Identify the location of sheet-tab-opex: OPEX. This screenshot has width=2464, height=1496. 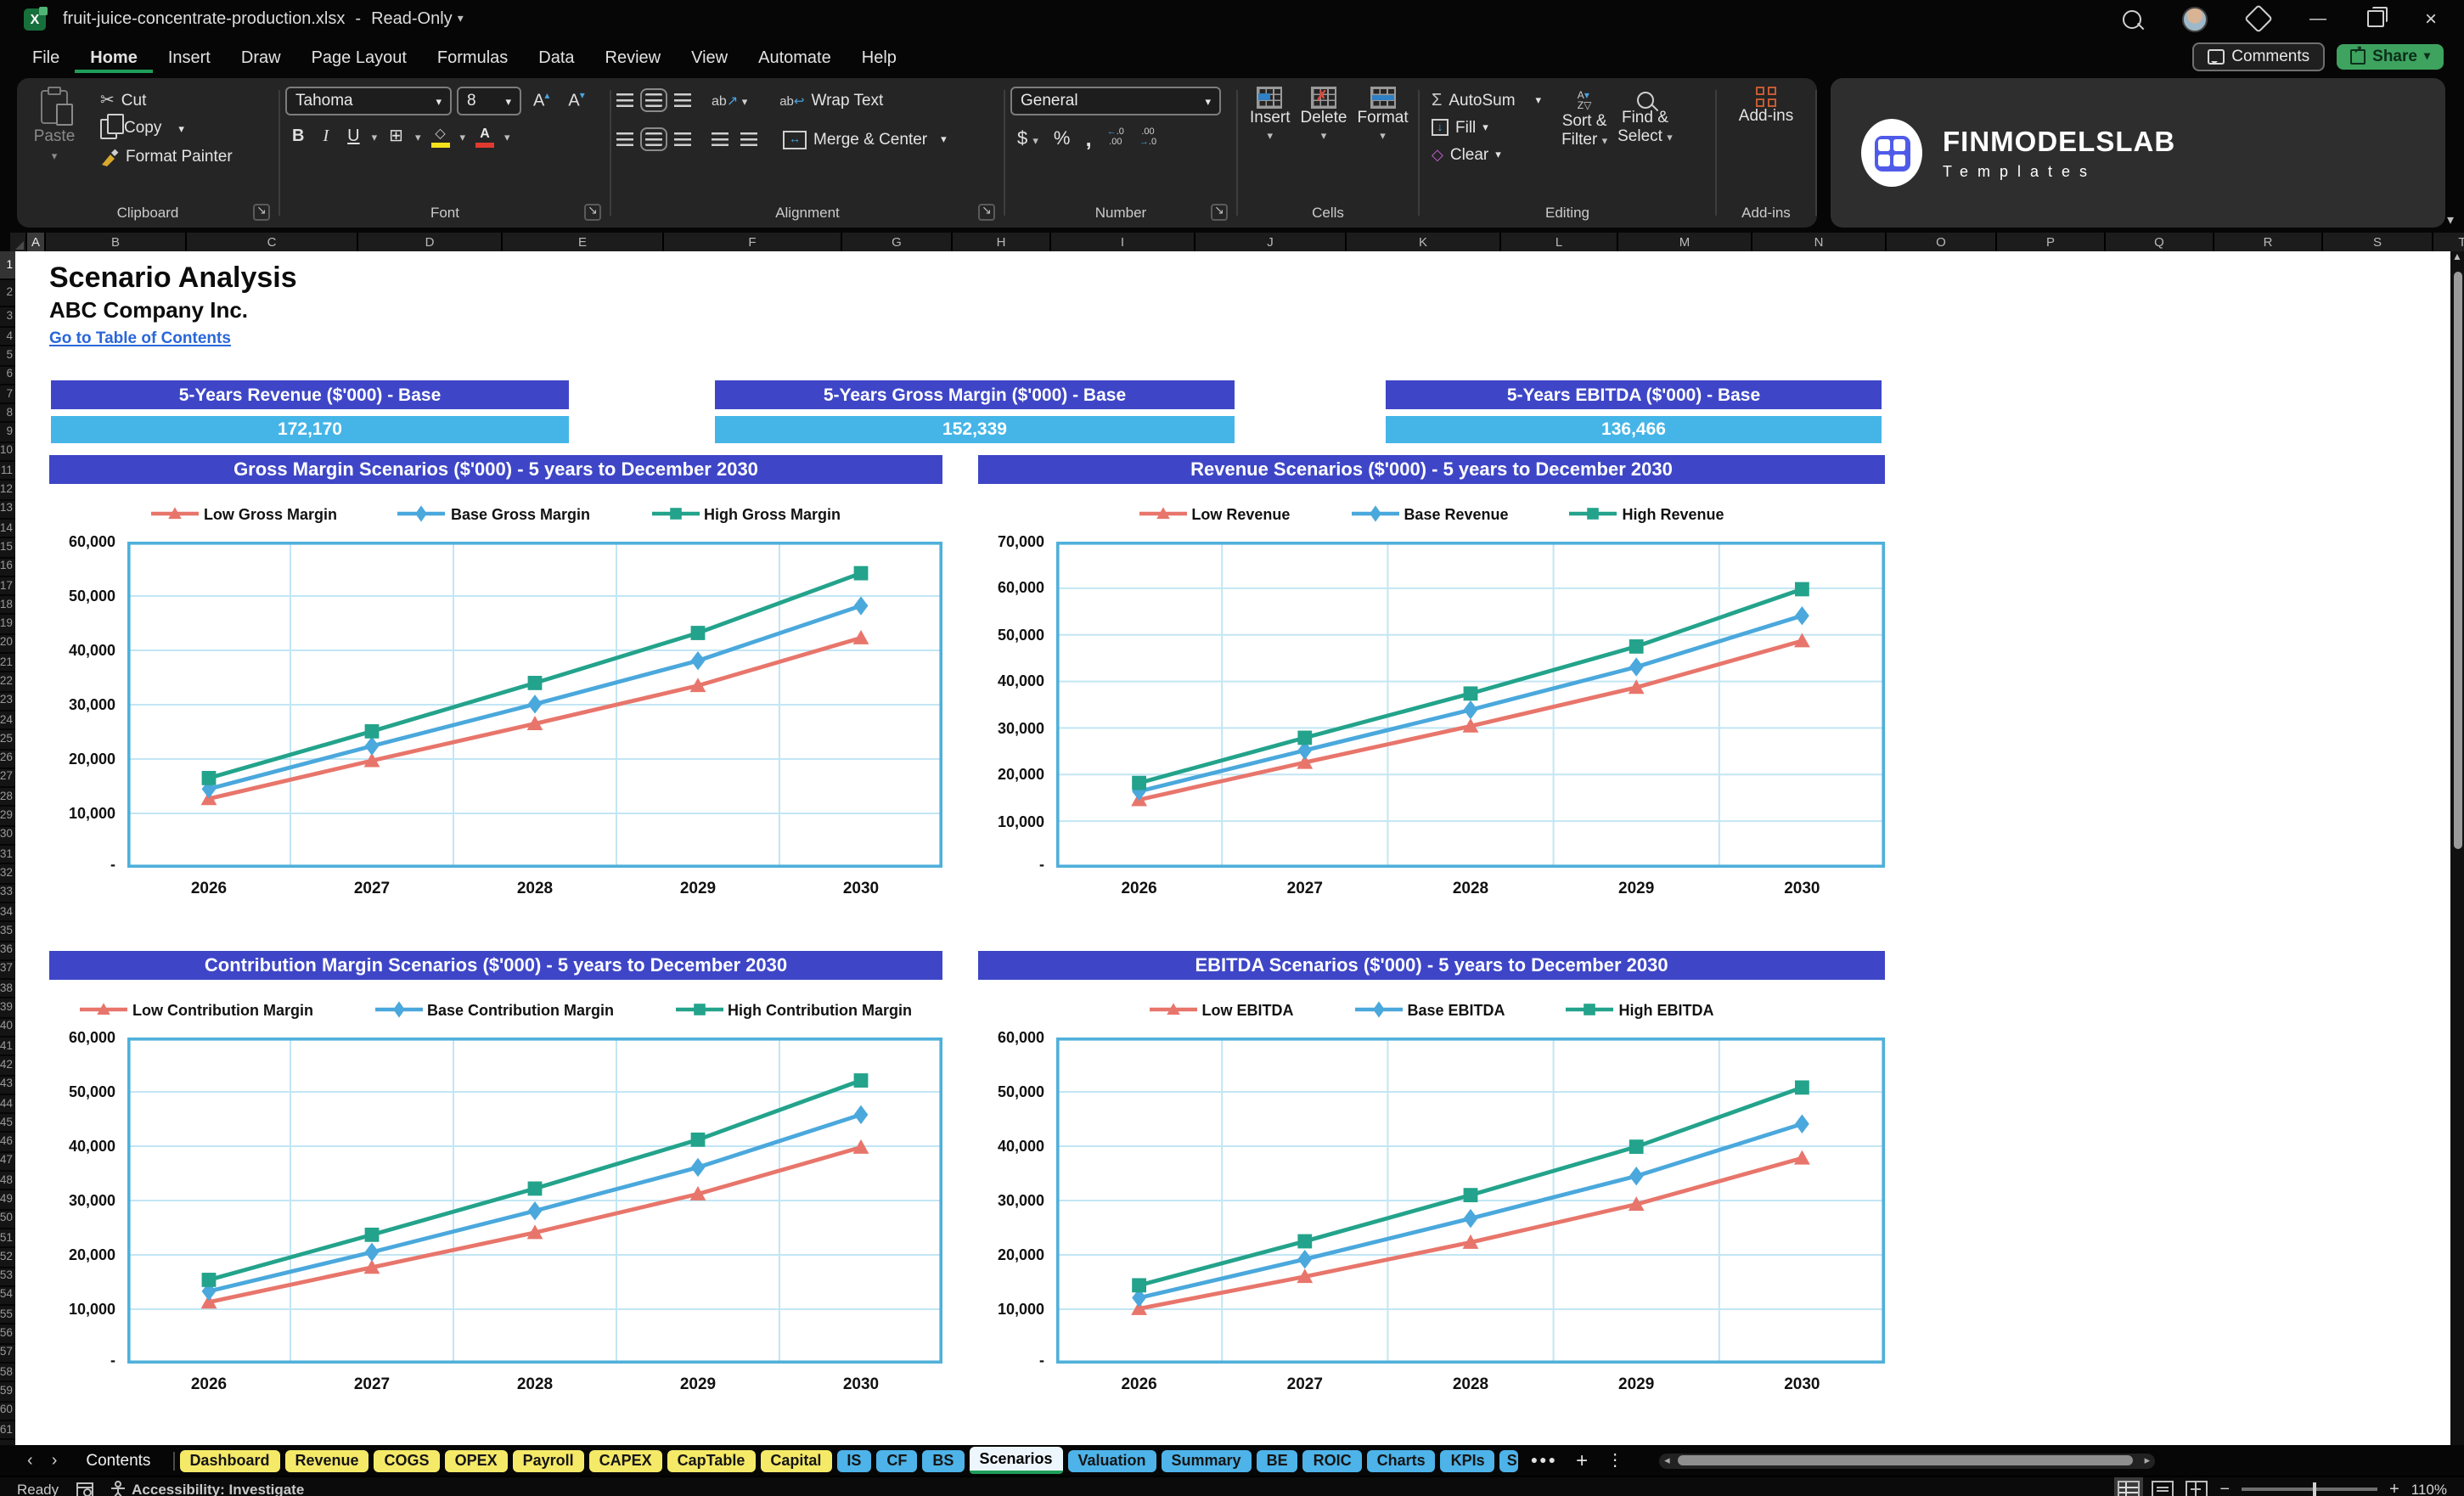
(476, 1460).